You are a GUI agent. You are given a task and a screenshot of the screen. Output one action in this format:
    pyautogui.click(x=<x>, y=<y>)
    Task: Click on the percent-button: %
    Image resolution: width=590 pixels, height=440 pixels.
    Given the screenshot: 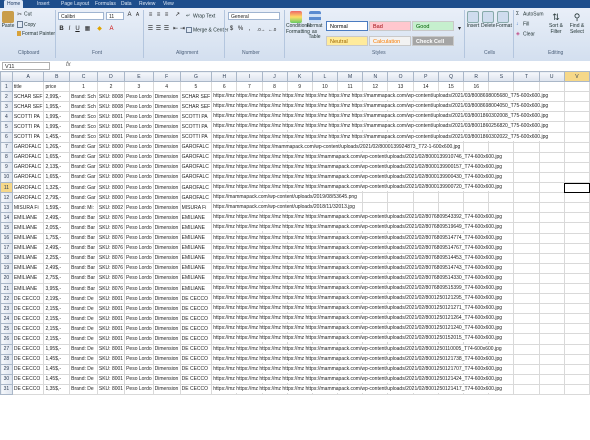 What is the action you would take?
    pyautogui.click(x=240, y=29)
    